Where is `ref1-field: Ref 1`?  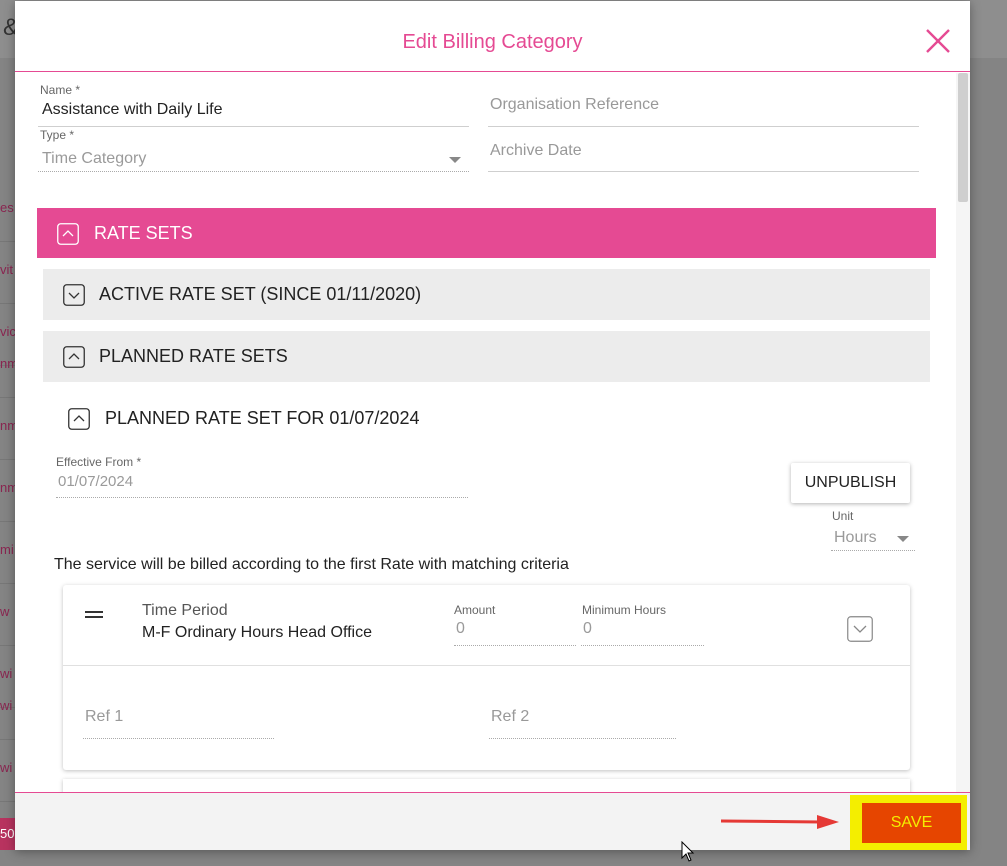 ref1-field: Ref 1 is located at coordinates (178, 719).